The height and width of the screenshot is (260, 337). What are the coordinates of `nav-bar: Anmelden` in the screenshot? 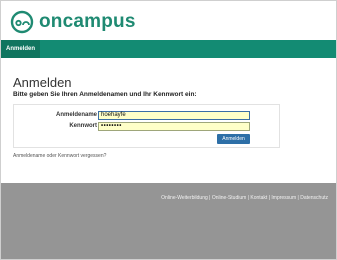 It's located at (168, 49).